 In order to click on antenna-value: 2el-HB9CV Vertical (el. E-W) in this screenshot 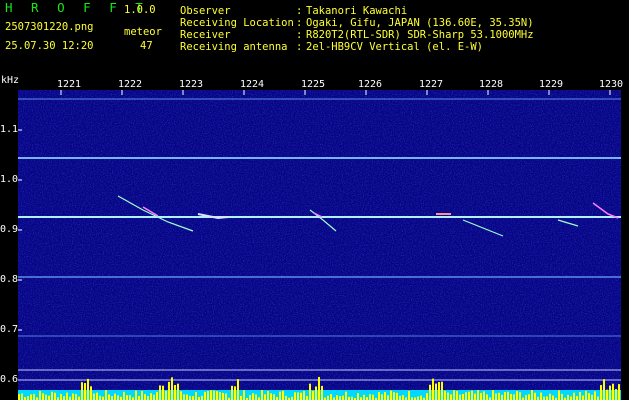, I will do `click(395, 47)`.